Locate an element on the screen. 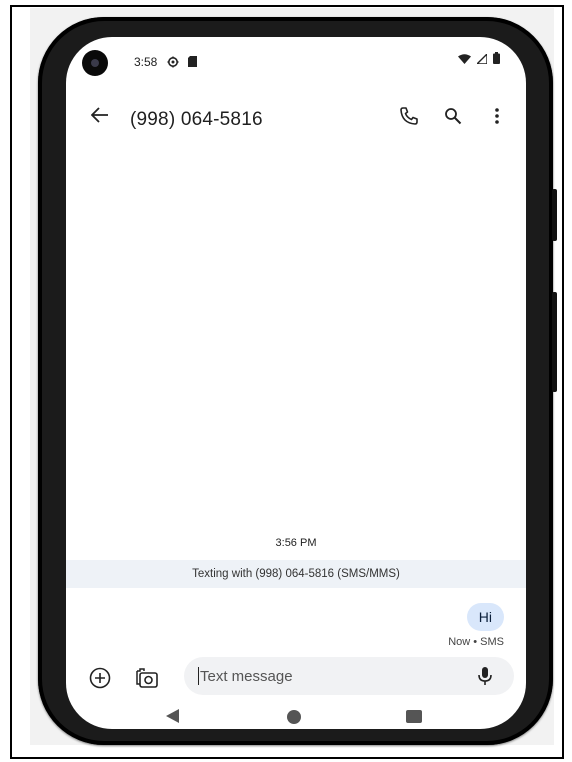 This screenshot has width=572, height=762. status-bar-left: 3:58 is located at coordinates (166, 63).